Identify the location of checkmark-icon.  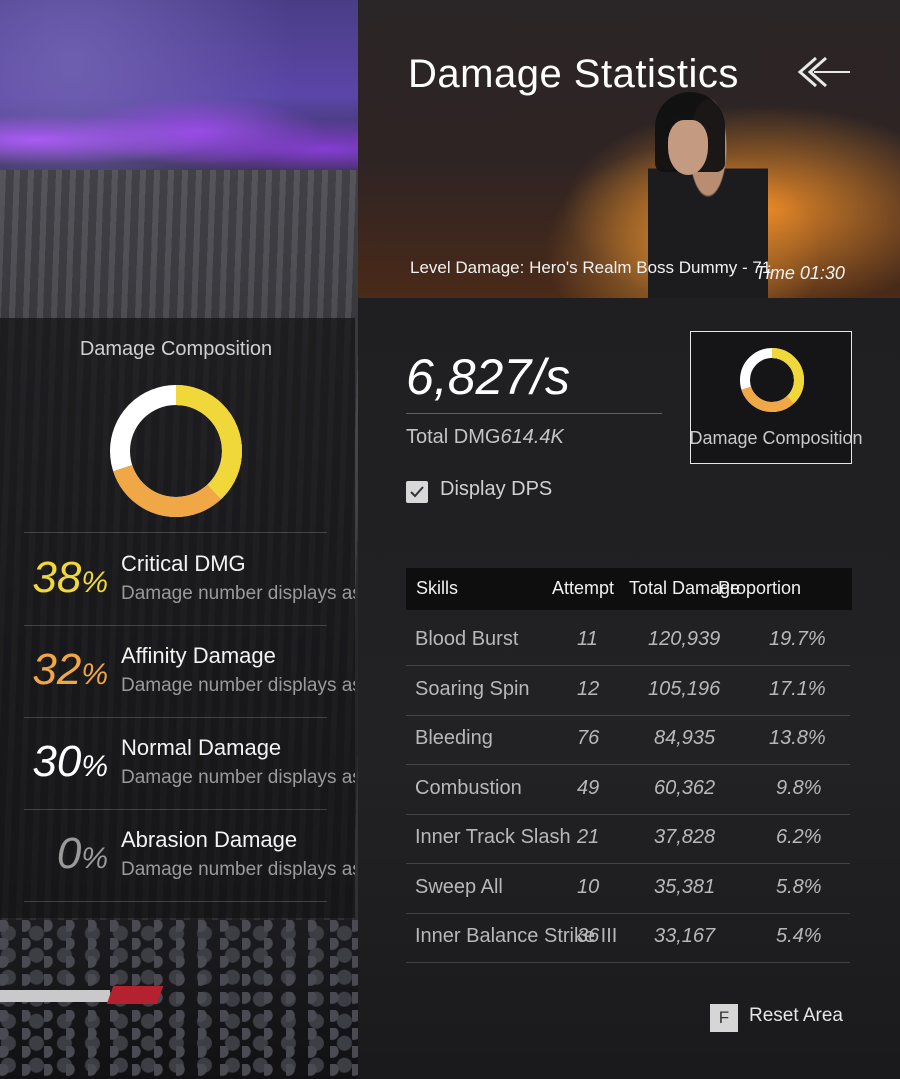
(417, 492).